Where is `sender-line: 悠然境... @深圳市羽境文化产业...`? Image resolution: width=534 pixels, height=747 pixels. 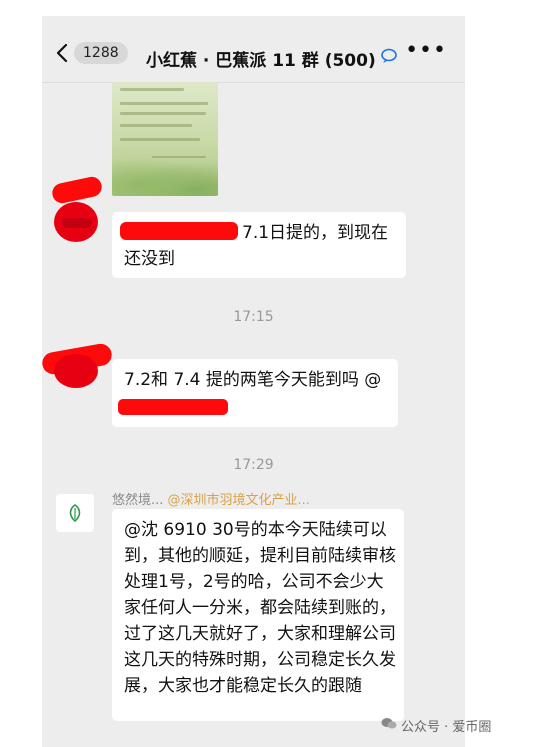
sender-line: 悠然境... @深圳市羽境文化产业... is located at coordinates (211, 498).